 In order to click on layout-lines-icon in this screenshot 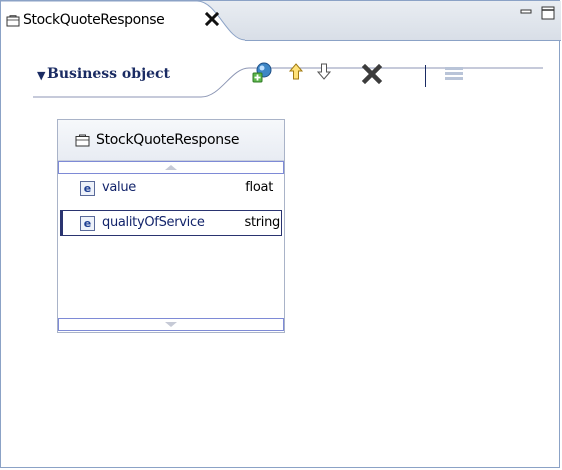, I will do `click(454, 74)`.